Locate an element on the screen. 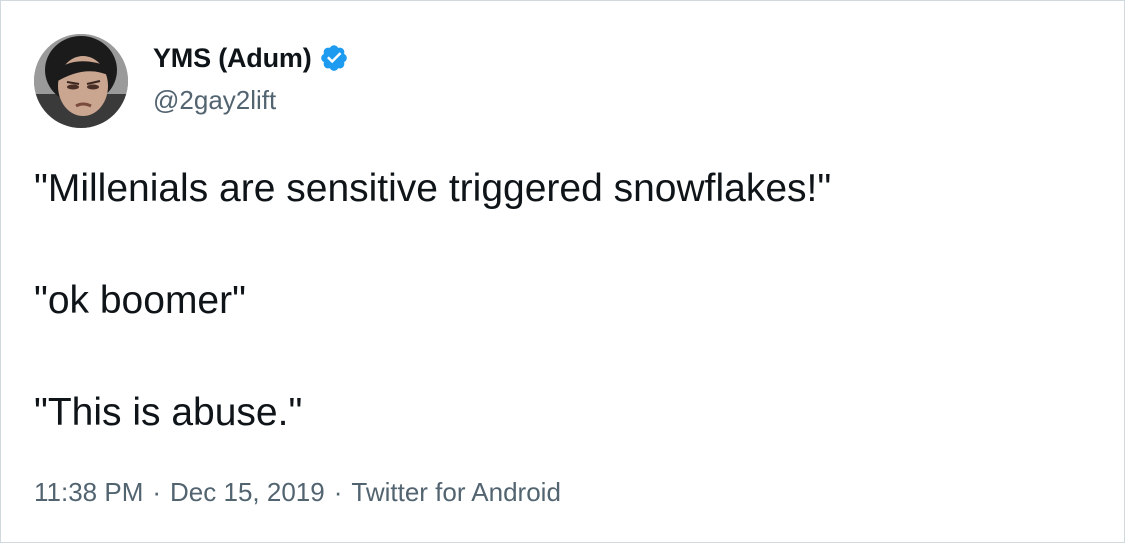 The height and width of the screenshot is (543, 1125). author-handle: @2gay2lift is located at coordinates (214, 100).